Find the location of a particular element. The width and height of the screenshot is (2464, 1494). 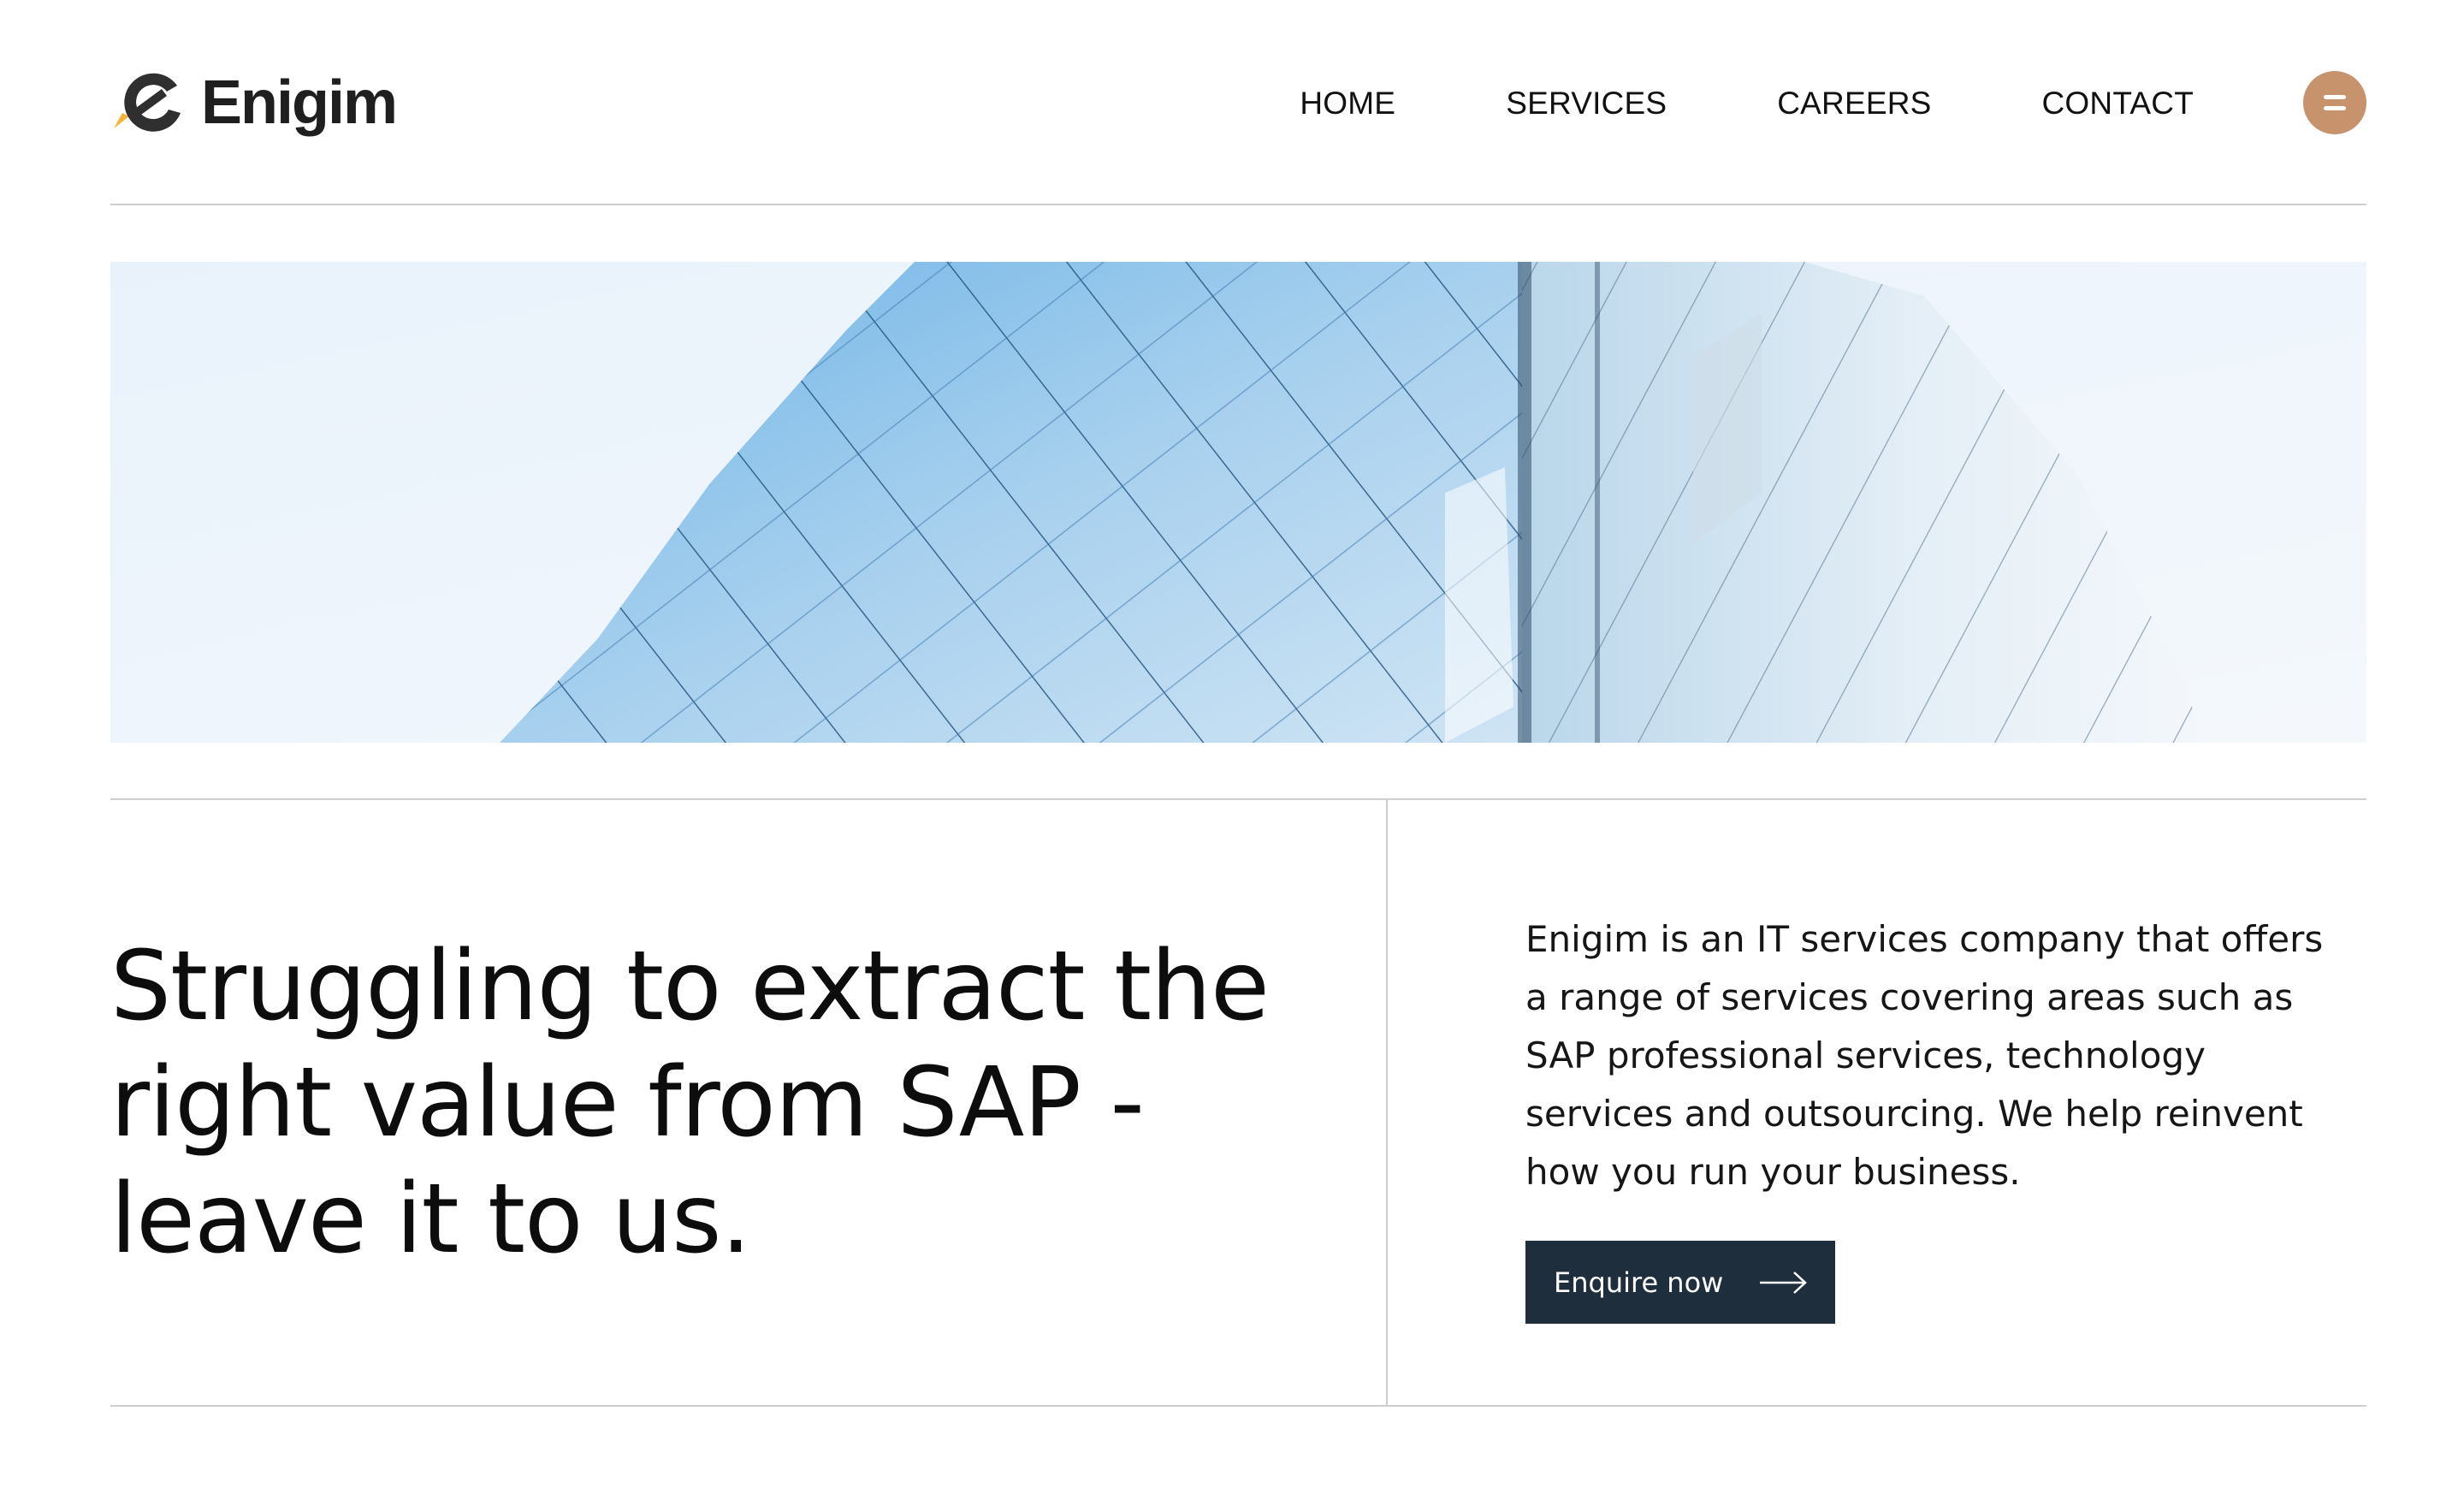

brand-logo: Enigim is located at coordinates (254, 103).